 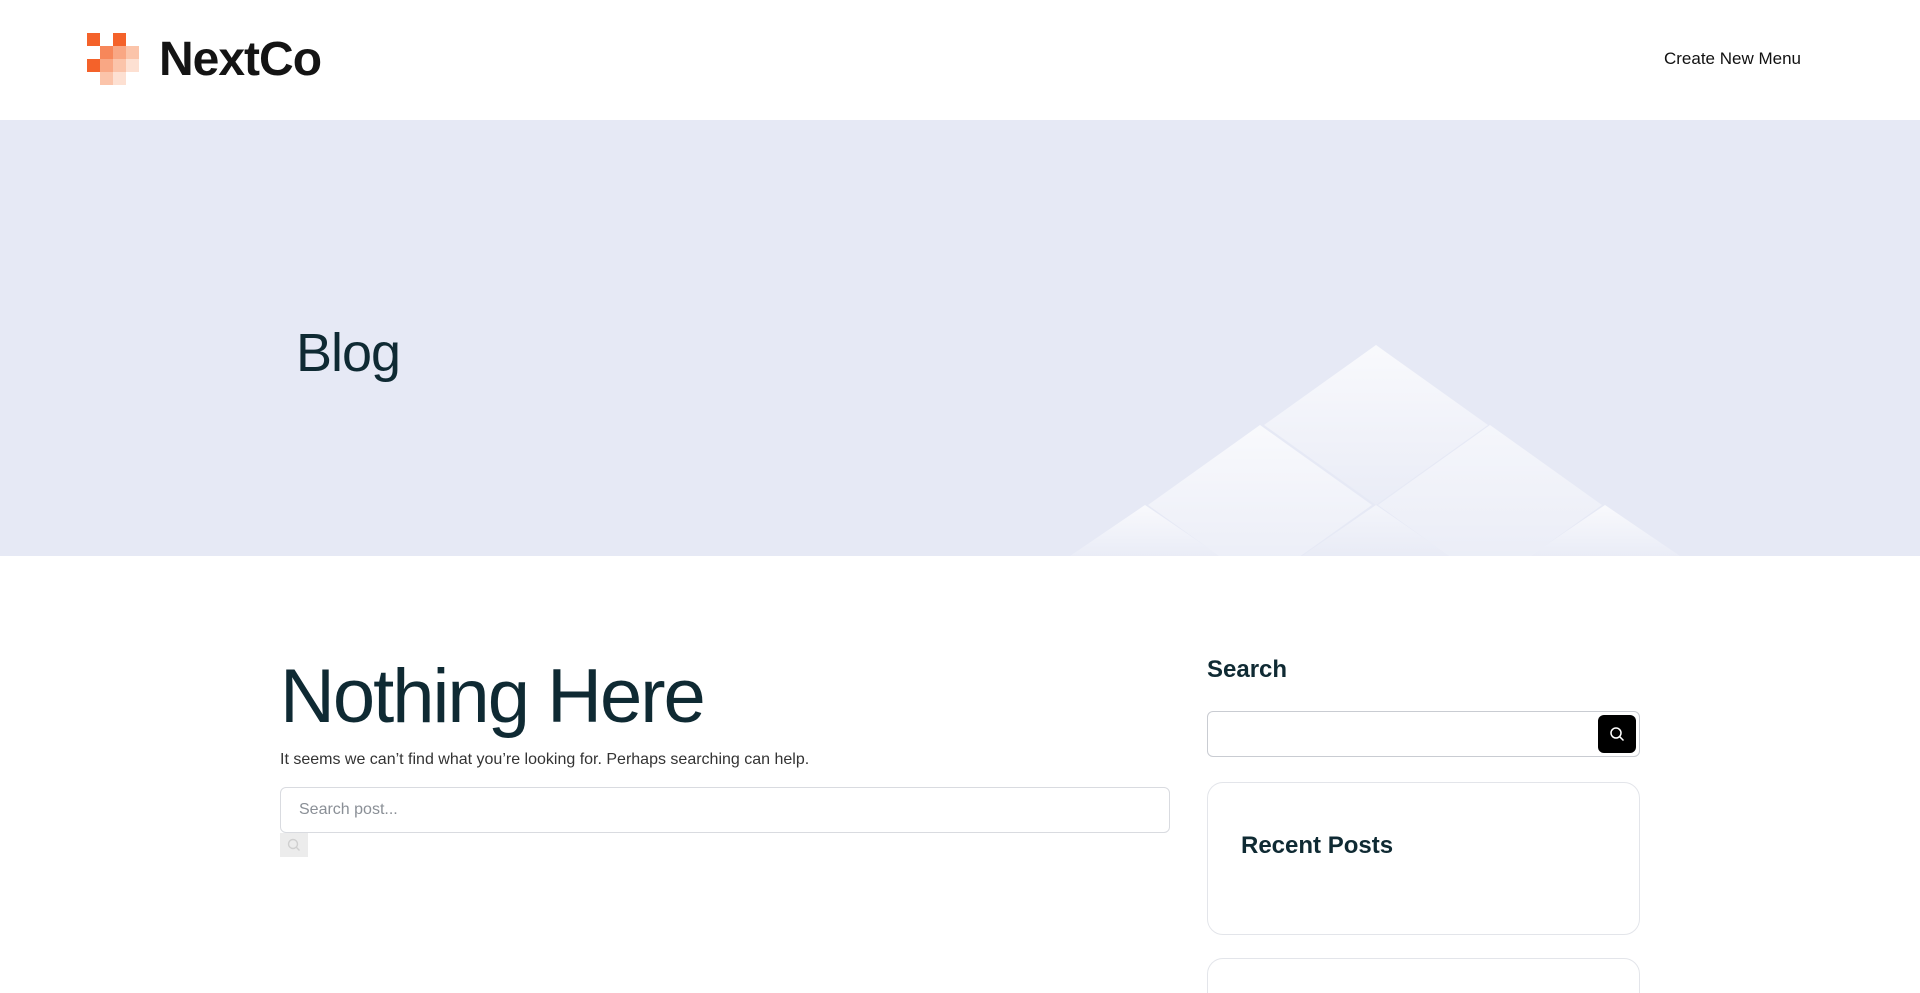 I want to click on search-post-input, so click(x=725, y=810).